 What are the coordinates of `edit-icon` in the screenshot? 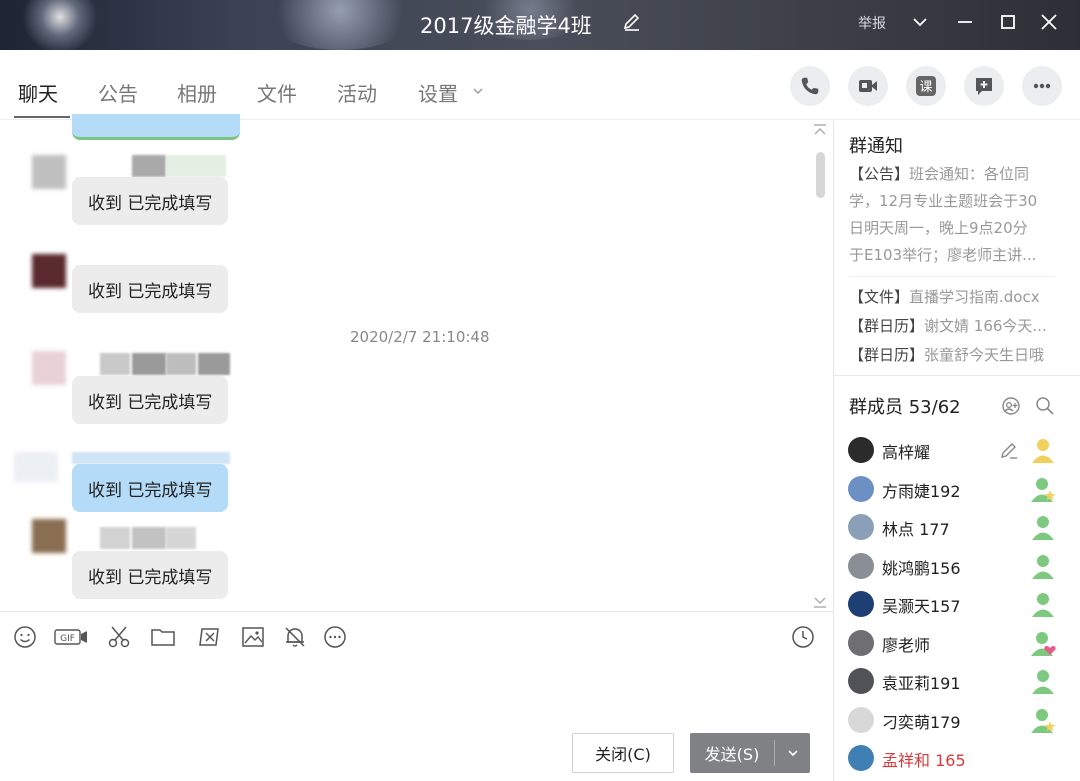 It's located at (1009, 450).